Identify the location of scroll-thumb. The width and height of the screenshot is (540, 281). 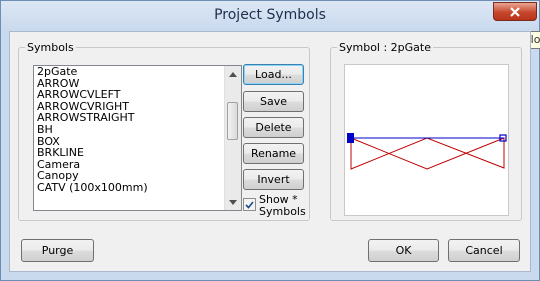
(232, 121).